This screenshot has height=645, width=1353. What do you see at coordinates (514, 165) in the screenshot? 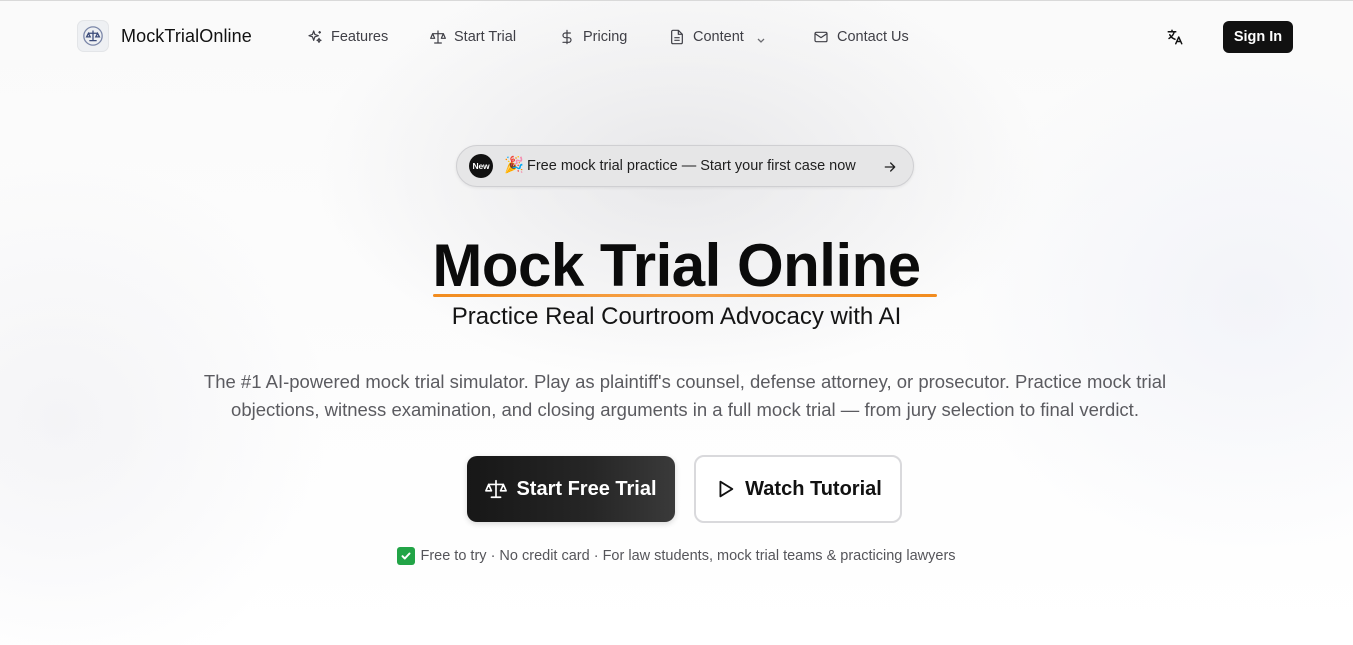
I see `party-popper-icon: 🎉` at bounding box center [514, 165].